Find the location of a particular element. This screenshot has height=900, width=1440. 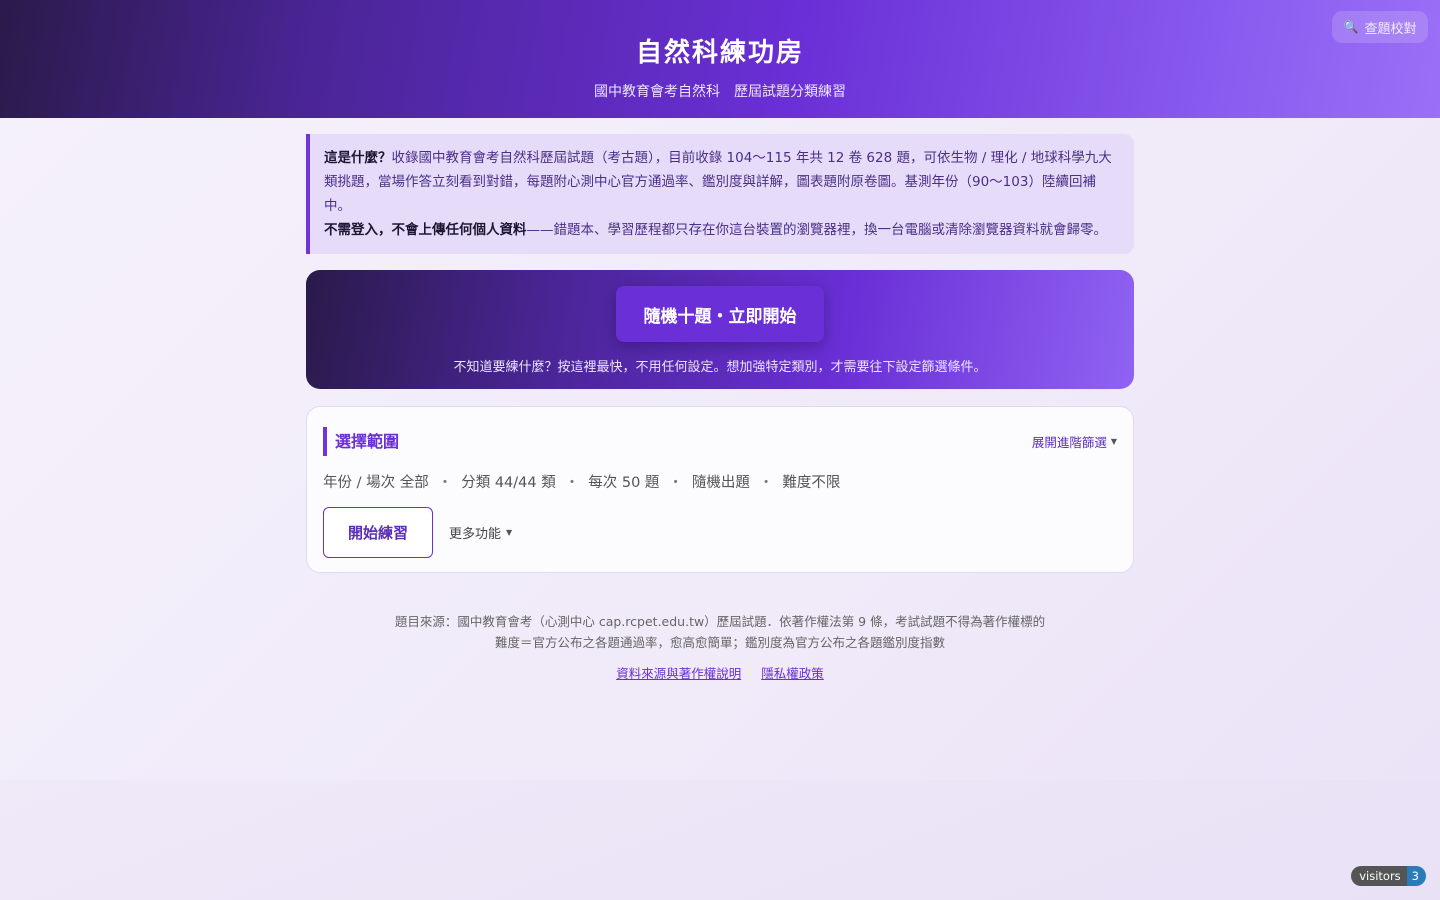

lookup-button-label: 查題校對 is located at coordinates (1390, 29).